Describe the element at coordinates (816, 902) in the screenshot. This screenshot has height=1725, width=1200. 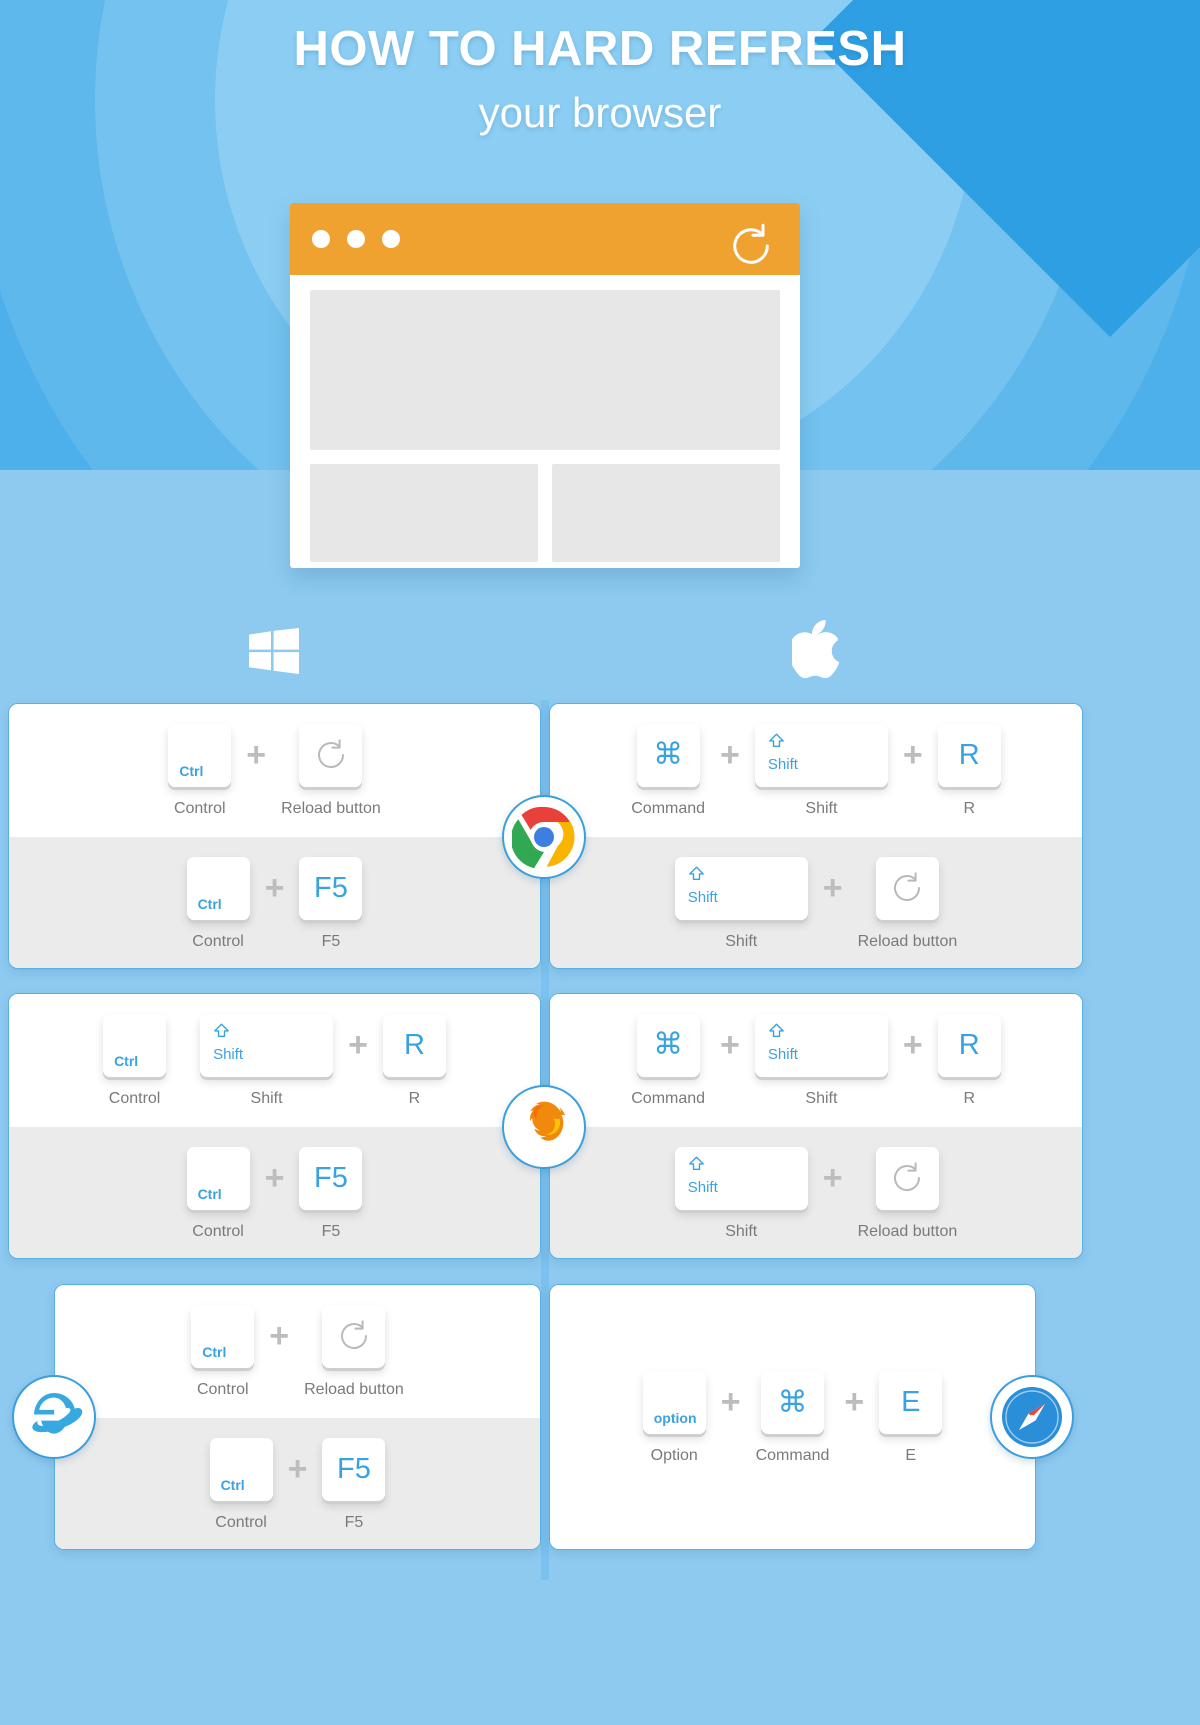
I see `shortcut-row-secondary: Shift Shift + Reload button` at that location.